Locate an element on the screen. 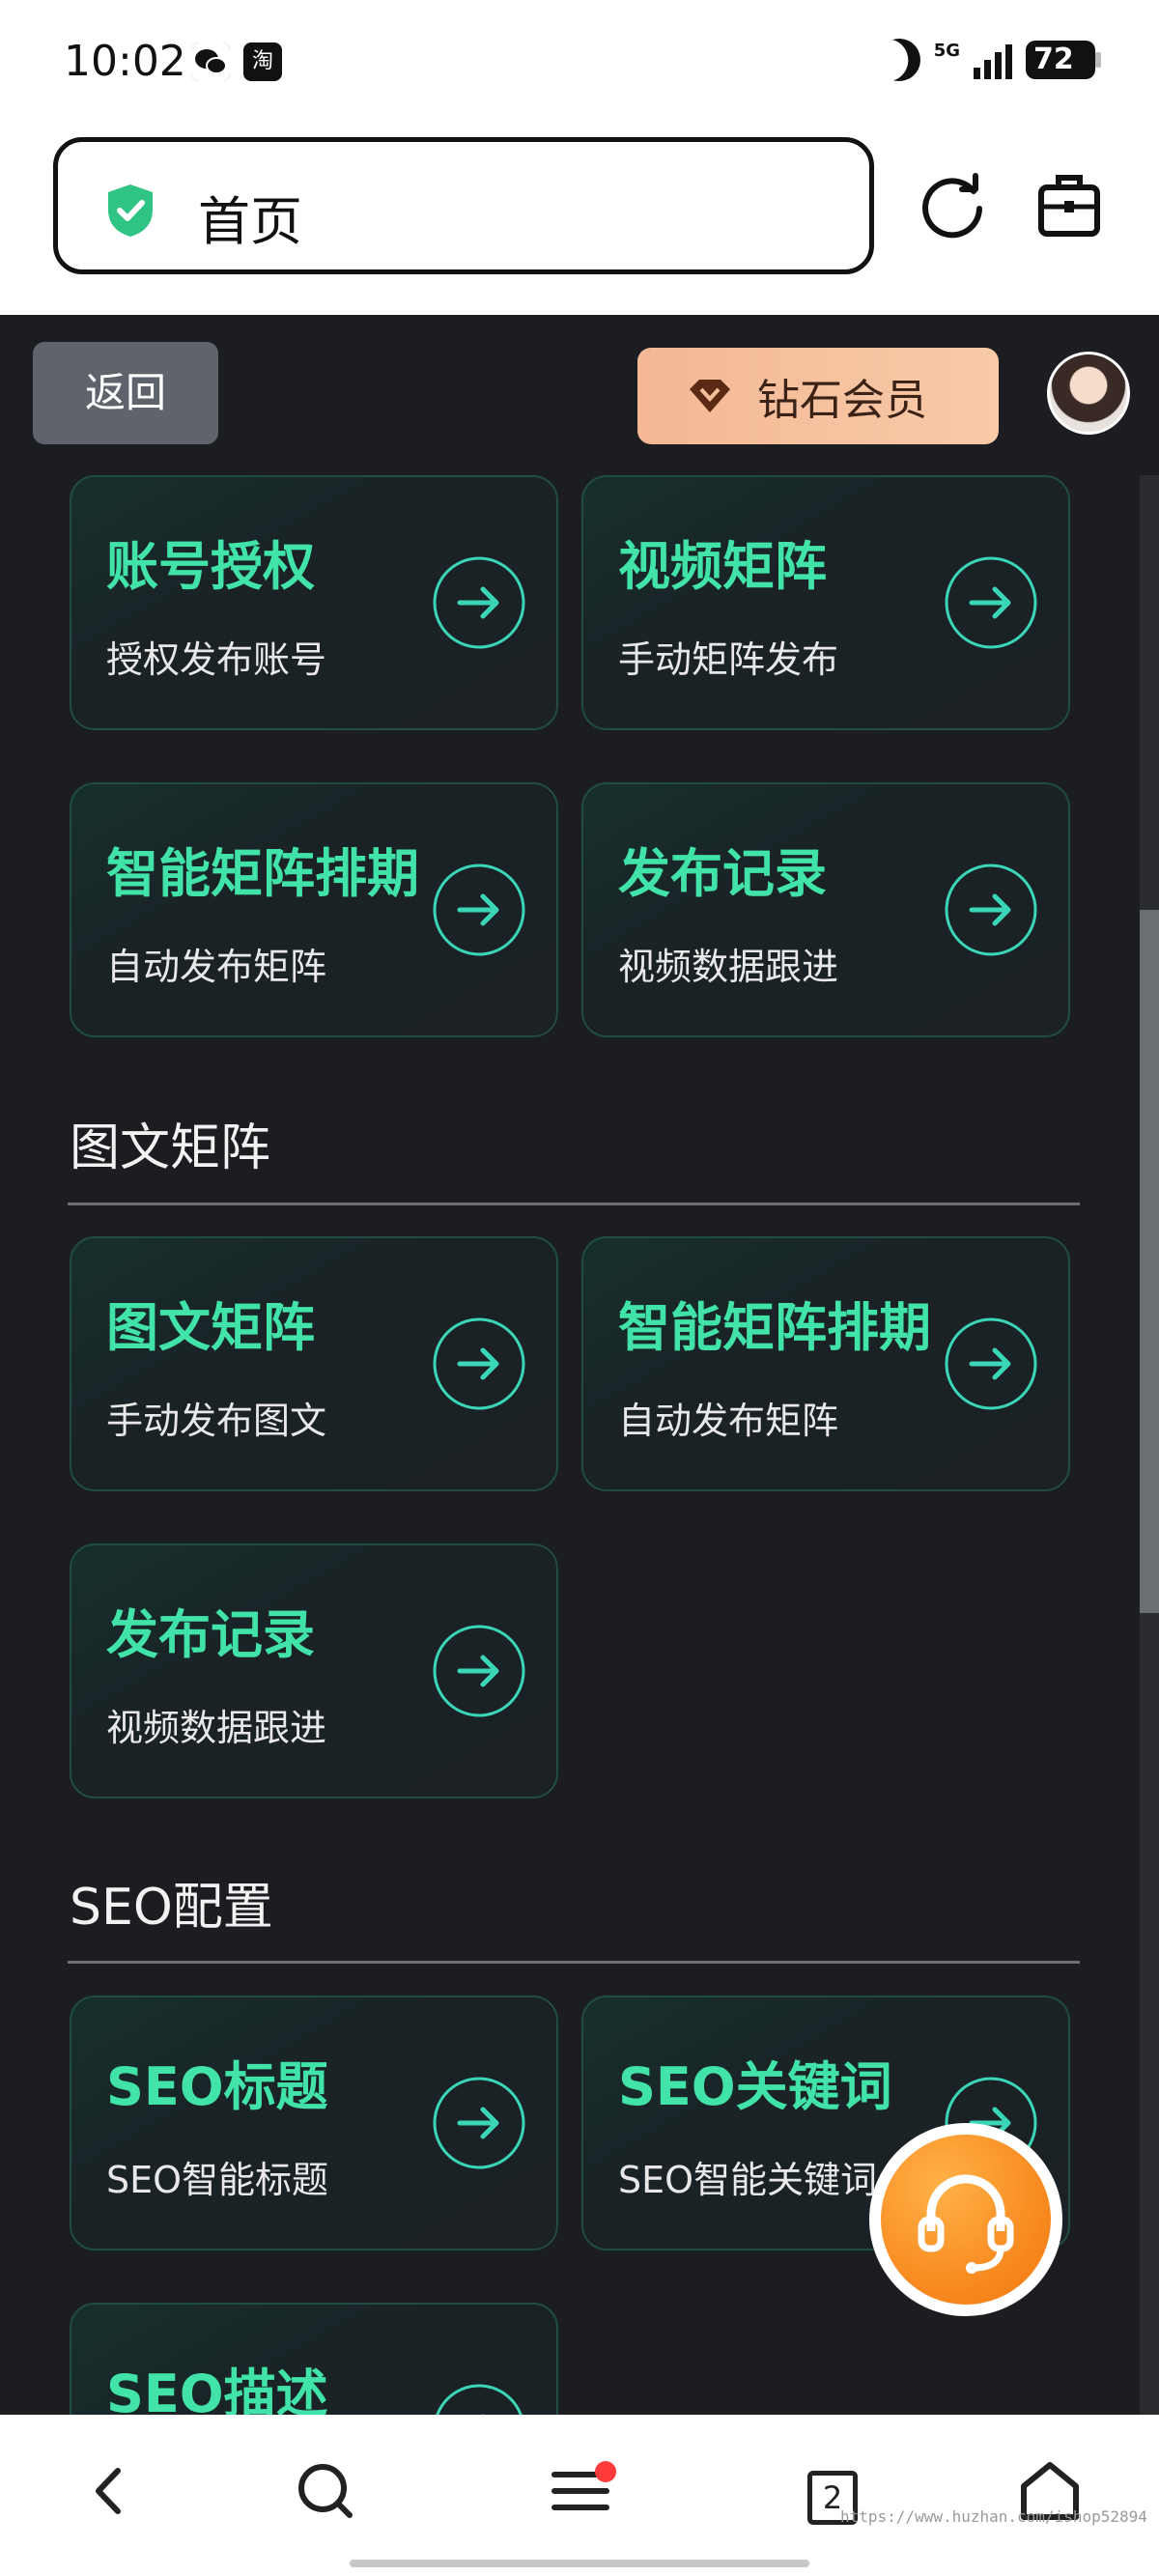  wechat-icon is located at coordinates (210, 61).